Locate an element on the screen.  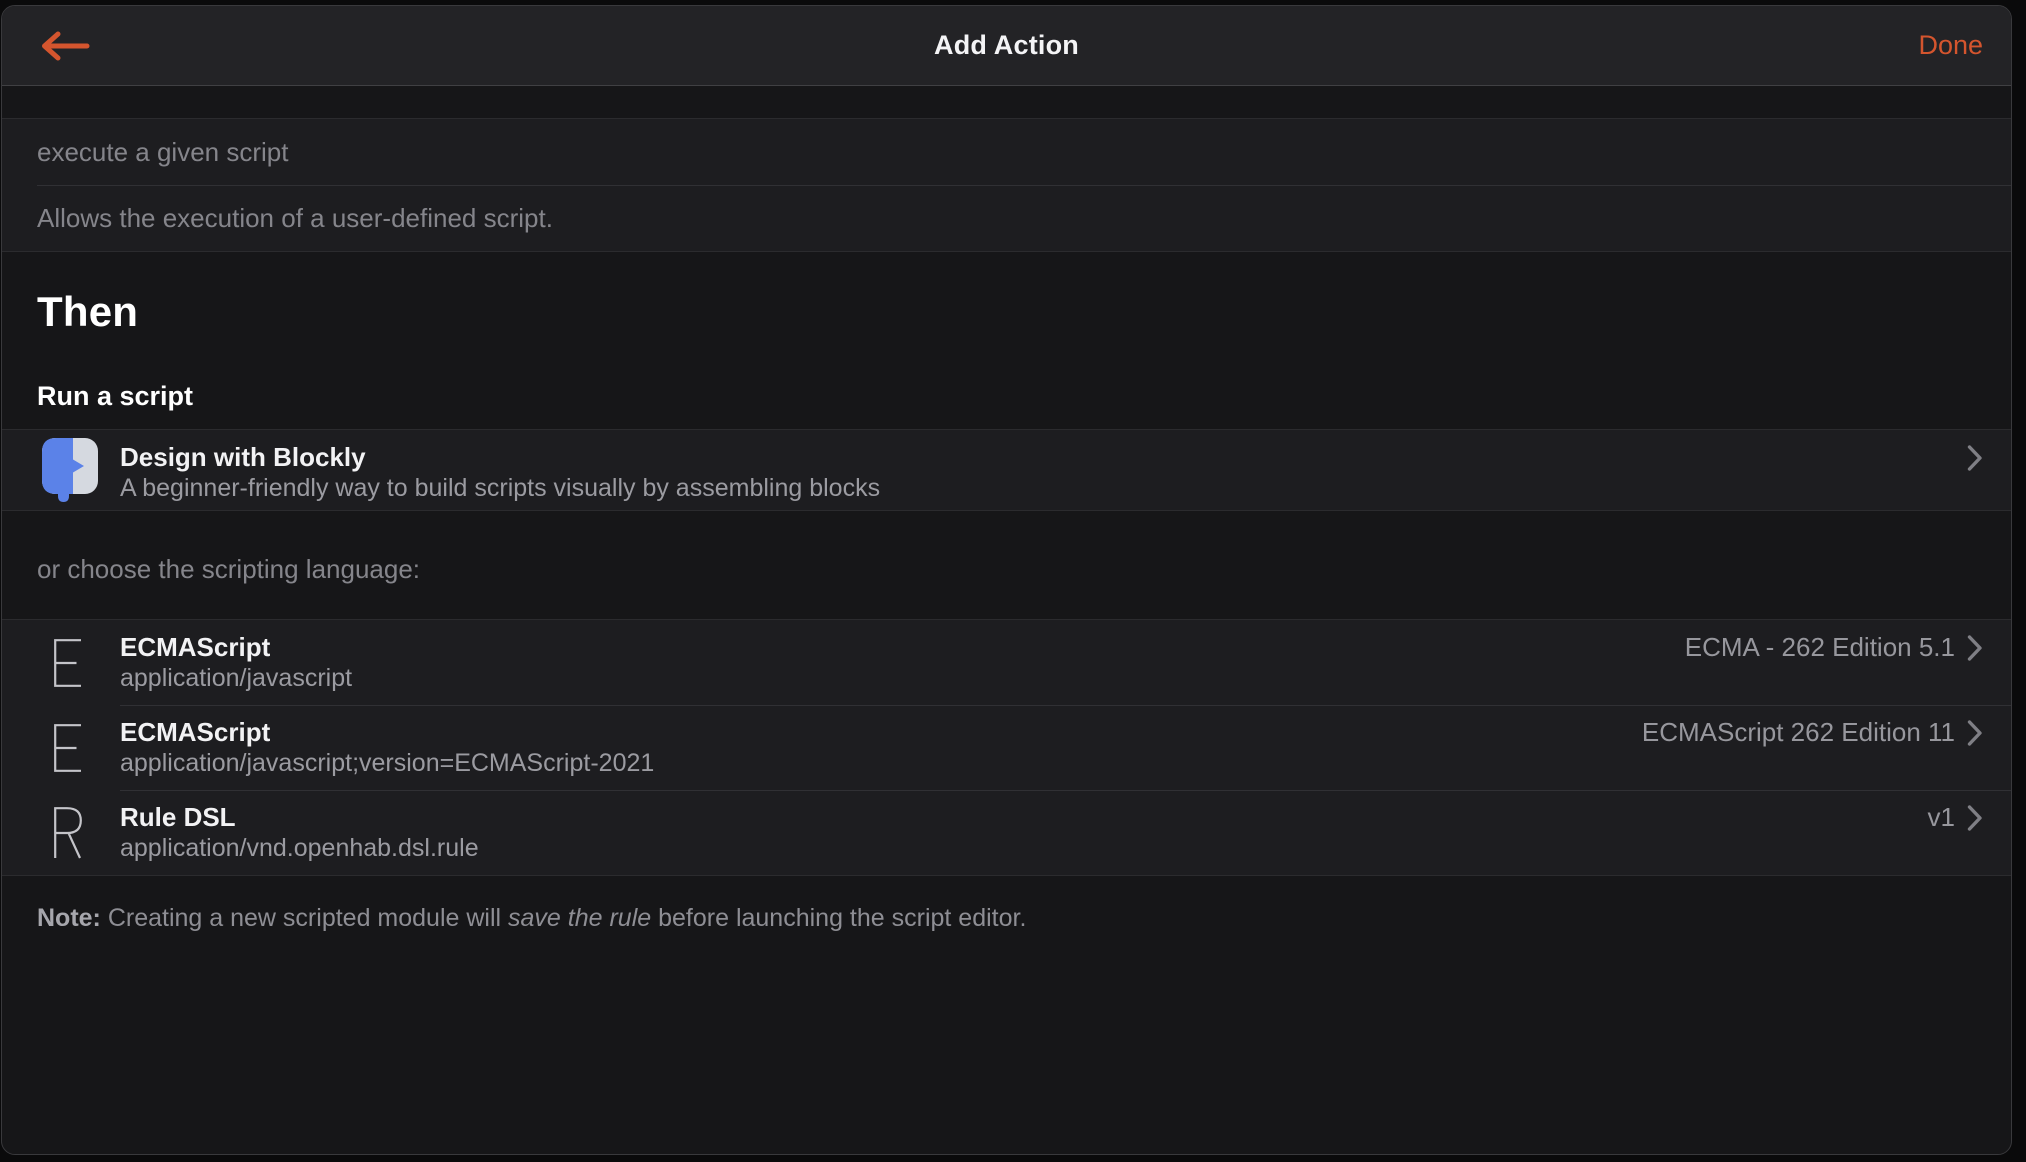
language-mime: application/vnd.openhab.dsl.rule is located at coordinates (299, 848).